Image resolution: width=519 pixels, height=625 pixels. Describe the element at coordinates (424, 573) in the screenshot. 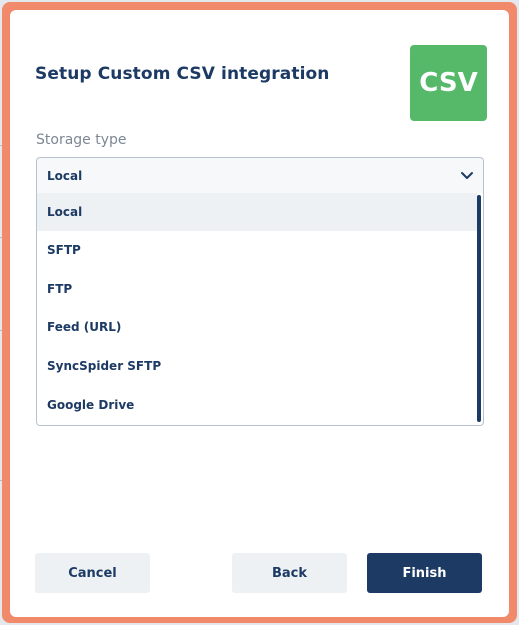

I see `finish-button: Finish` at that location.